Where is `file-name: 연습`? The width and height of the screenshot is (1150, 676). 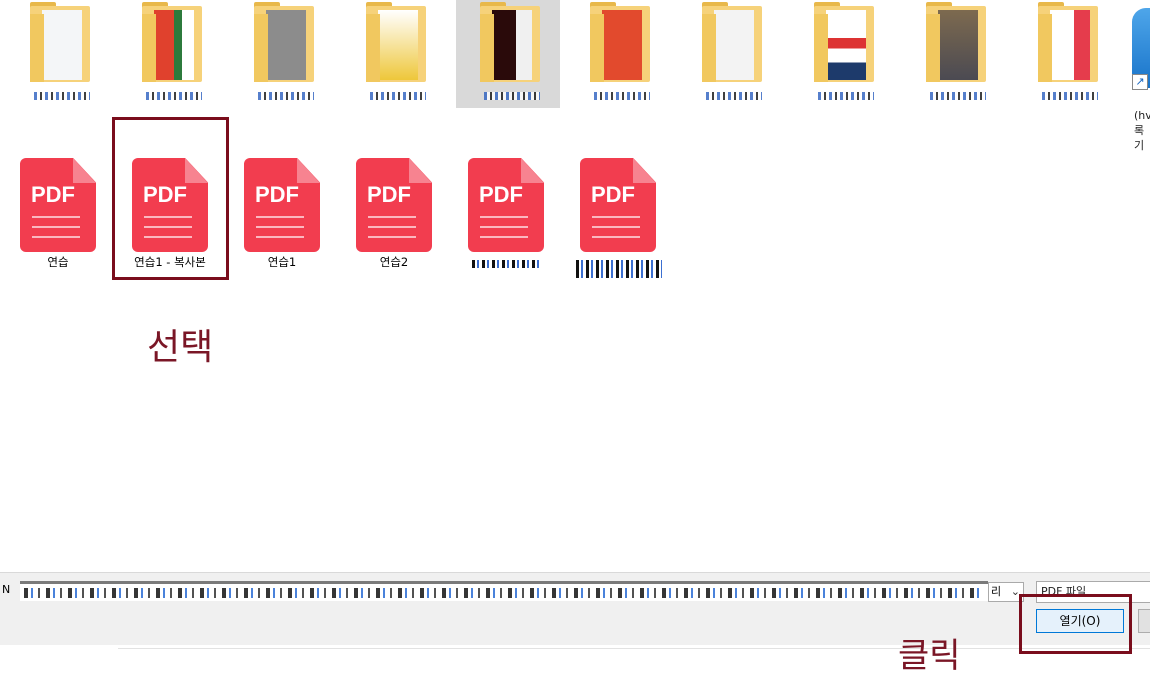
file-name: 연습 is located at coordinates (58, 262).